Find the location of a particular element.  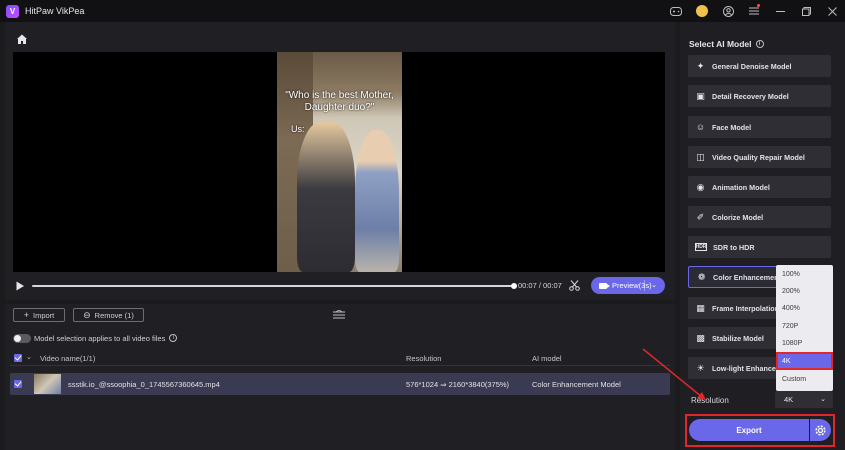

detail-icon: ▣ is located at coordinates (700, 95).